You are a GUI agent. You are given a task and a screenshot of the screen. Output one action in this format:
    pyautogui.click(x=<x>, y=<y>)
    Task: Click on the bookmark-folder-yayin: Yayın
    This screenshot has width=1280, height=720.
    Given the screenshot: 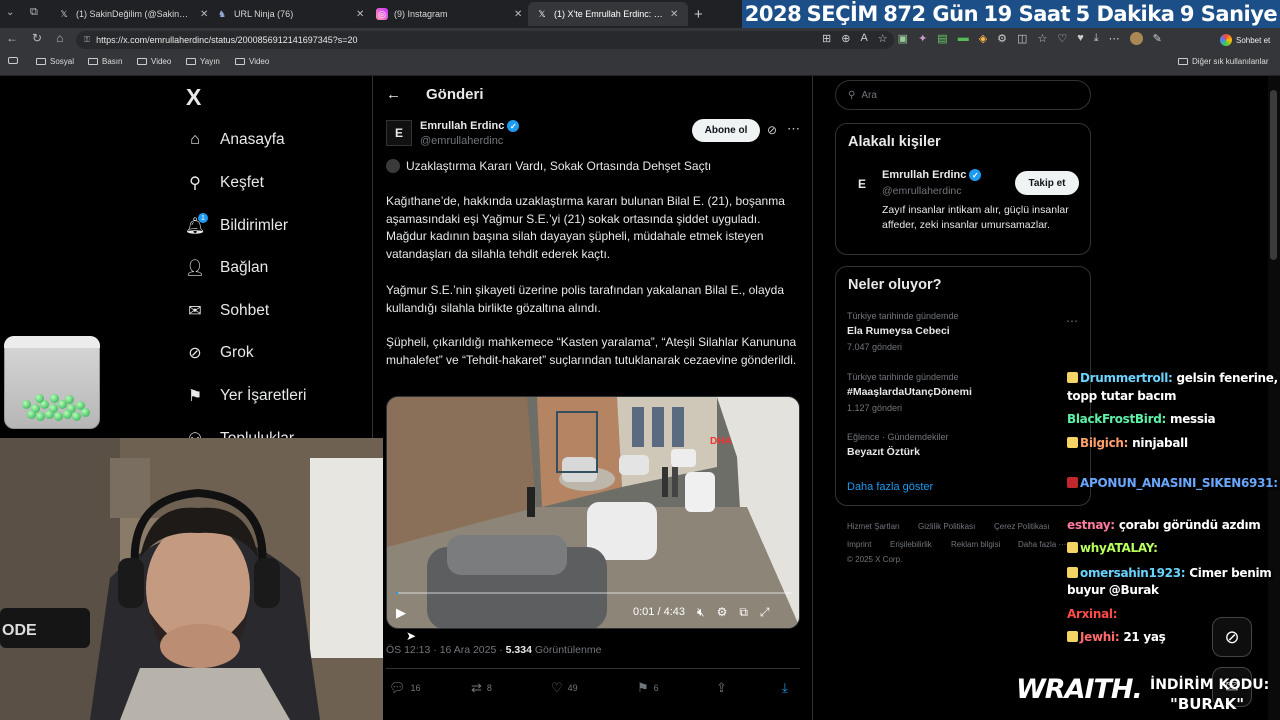 What is the action you would take?
    pyautogui.click(x=203, y=61)
    